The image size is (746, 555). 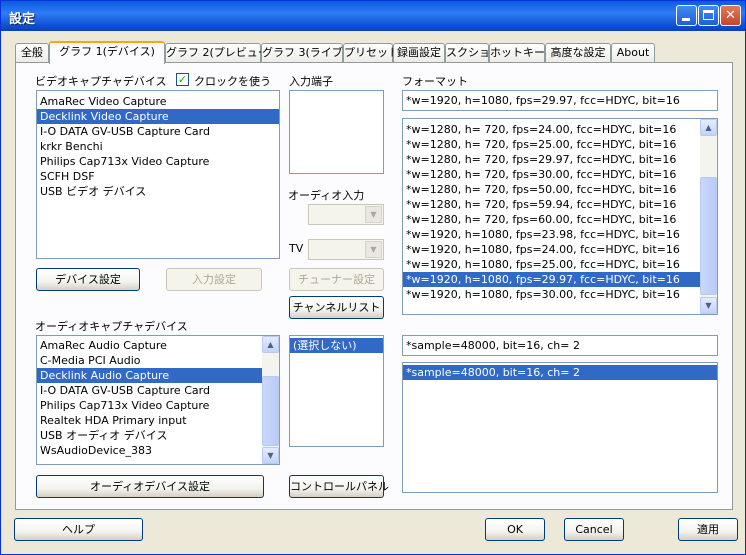 I want to click on maximize-icon, so click(x=708, y=15).